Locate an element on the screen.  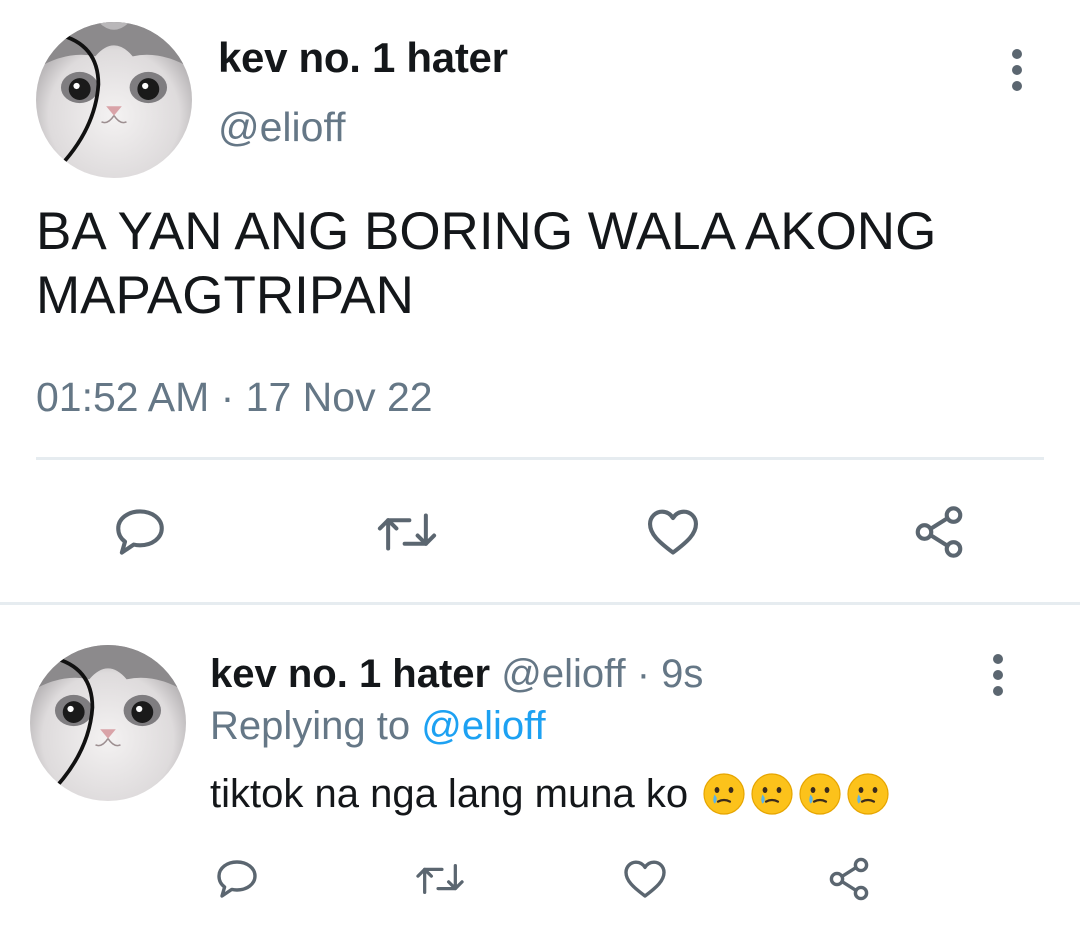
mention-link: @elioff is located at coordinates (483, 726).